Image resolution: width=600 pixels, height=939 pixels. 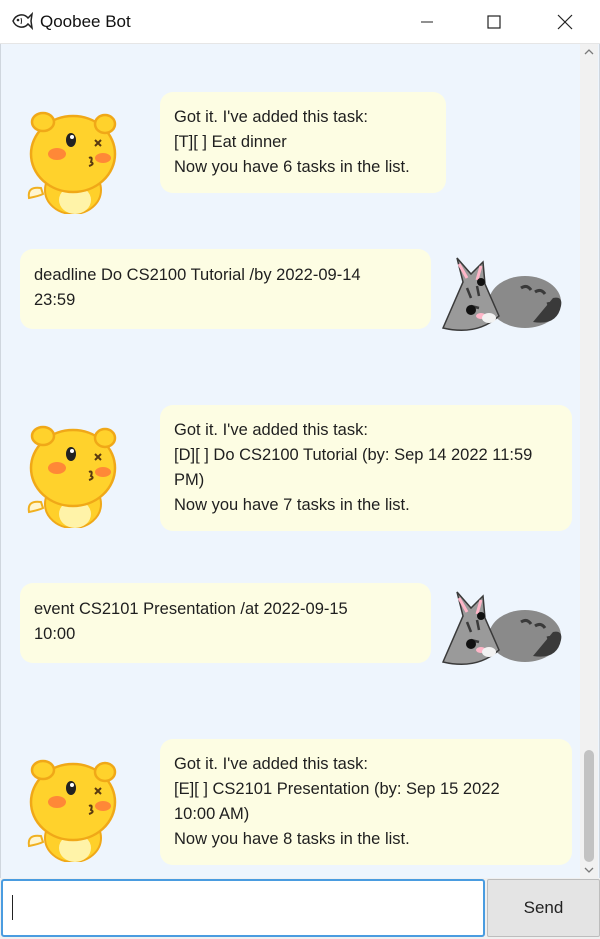 I want to click on text-caret, so click(x=12, y=907).